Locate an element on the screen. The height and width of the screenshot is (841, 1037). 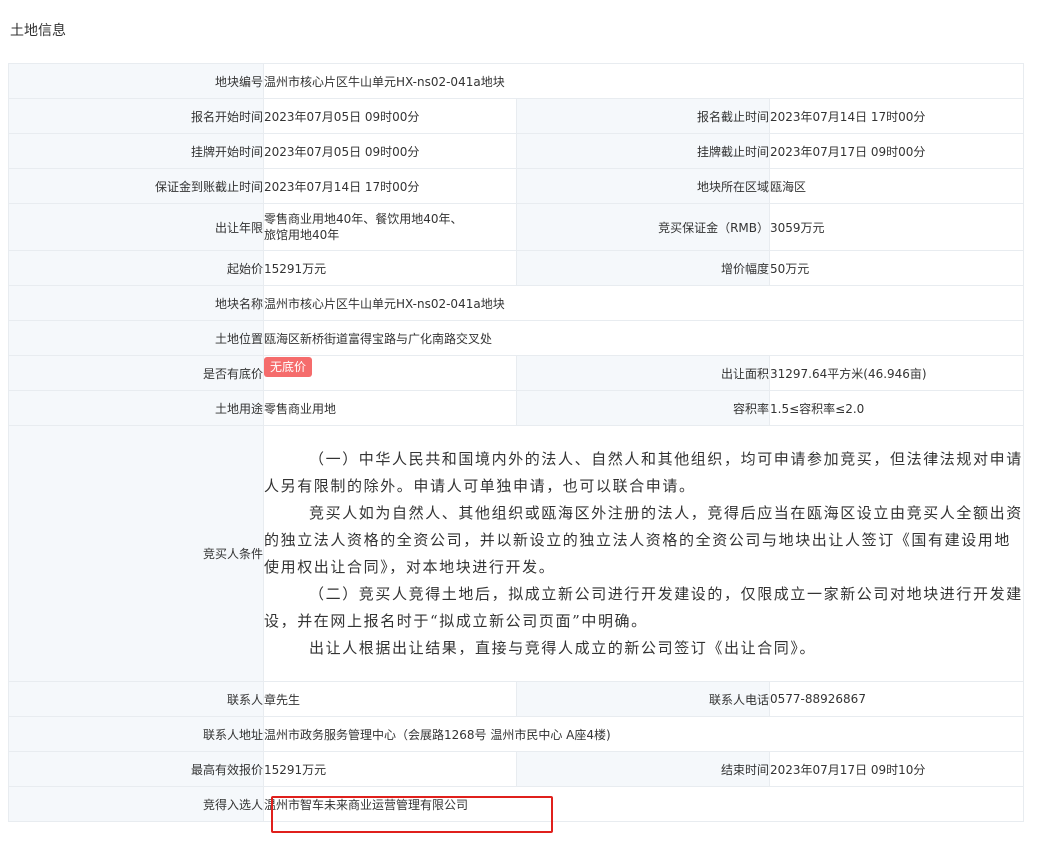
winner-label: 竞得入选人 is located at coordinates (136, 804).